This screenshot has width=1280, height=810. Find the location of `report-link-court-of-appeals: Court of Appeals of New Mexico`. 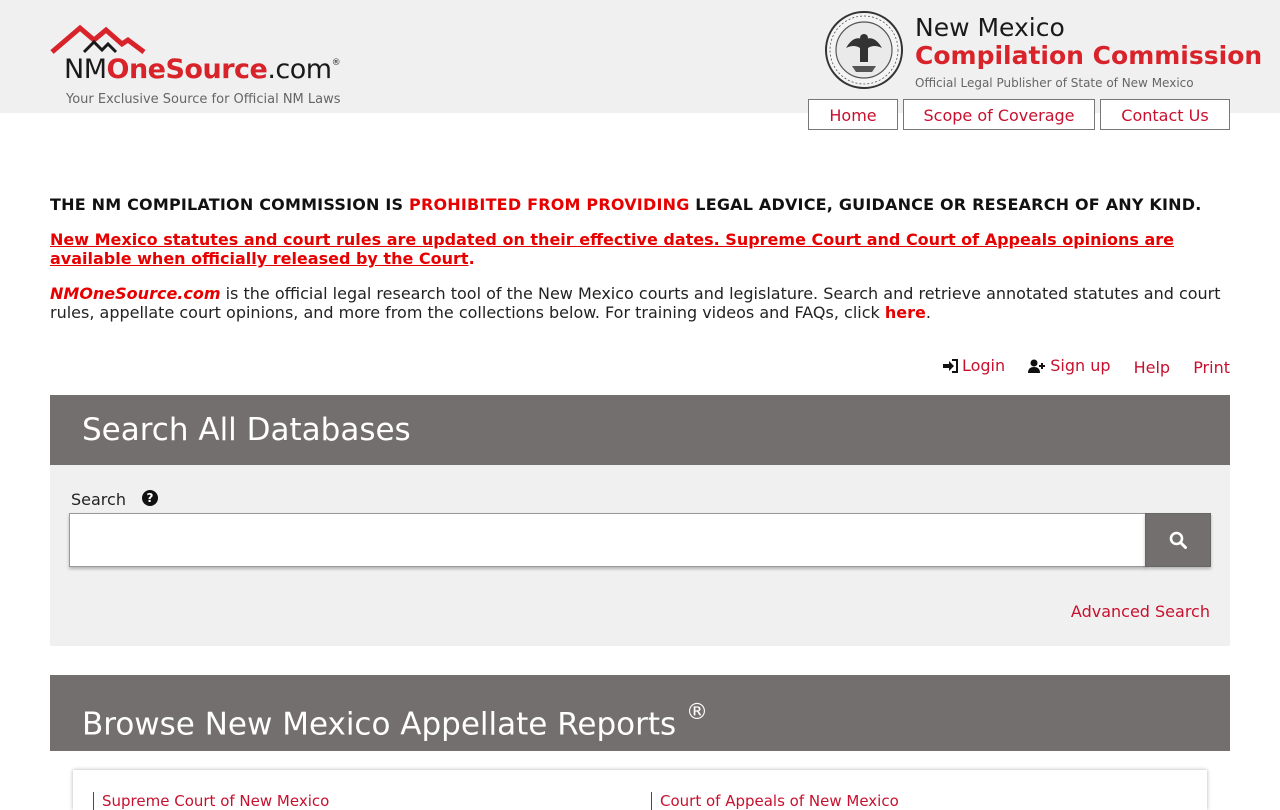

report-link-court-of-appeals: Court of Appeals of New Mexico is located at coordinates (775, 801).